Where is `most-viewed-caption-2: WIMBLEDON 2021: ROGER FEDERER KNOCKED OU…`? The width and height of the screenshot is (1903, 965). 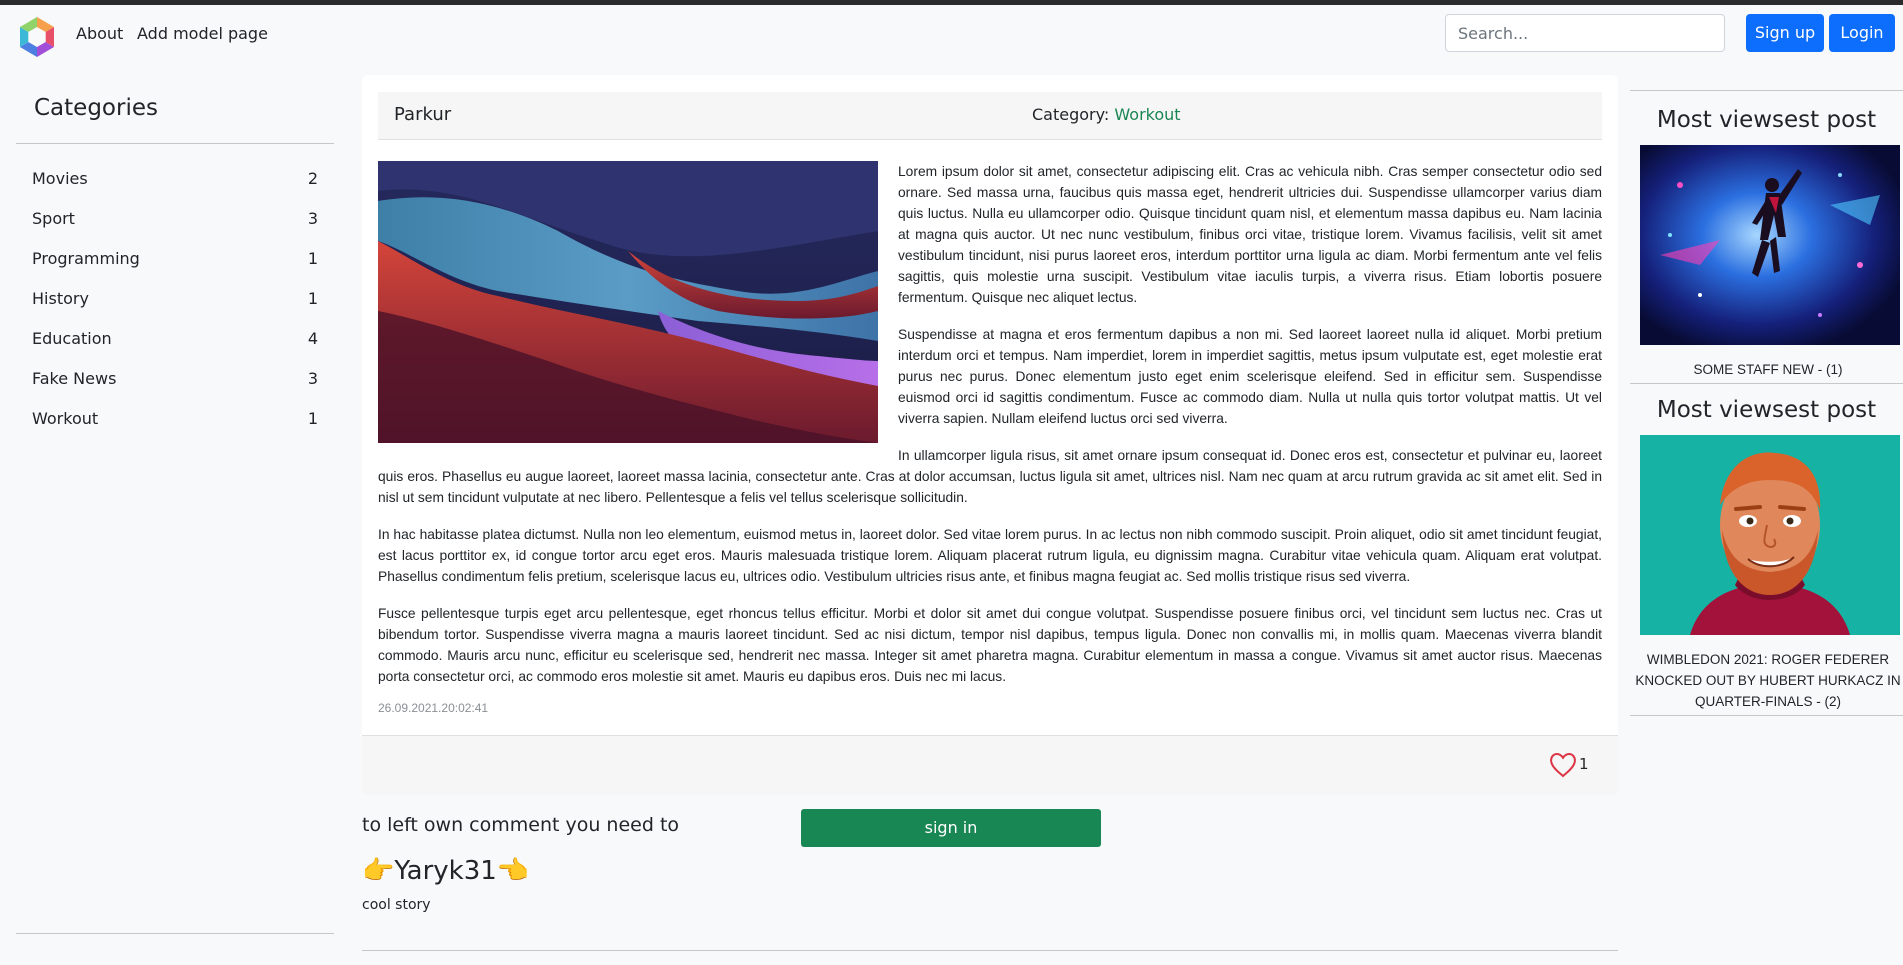
most-viewed-caption-2: WIMBLEDON 2021: ROGER FEDERER KNOCKED OU… is located at coordinates (1768, 680).